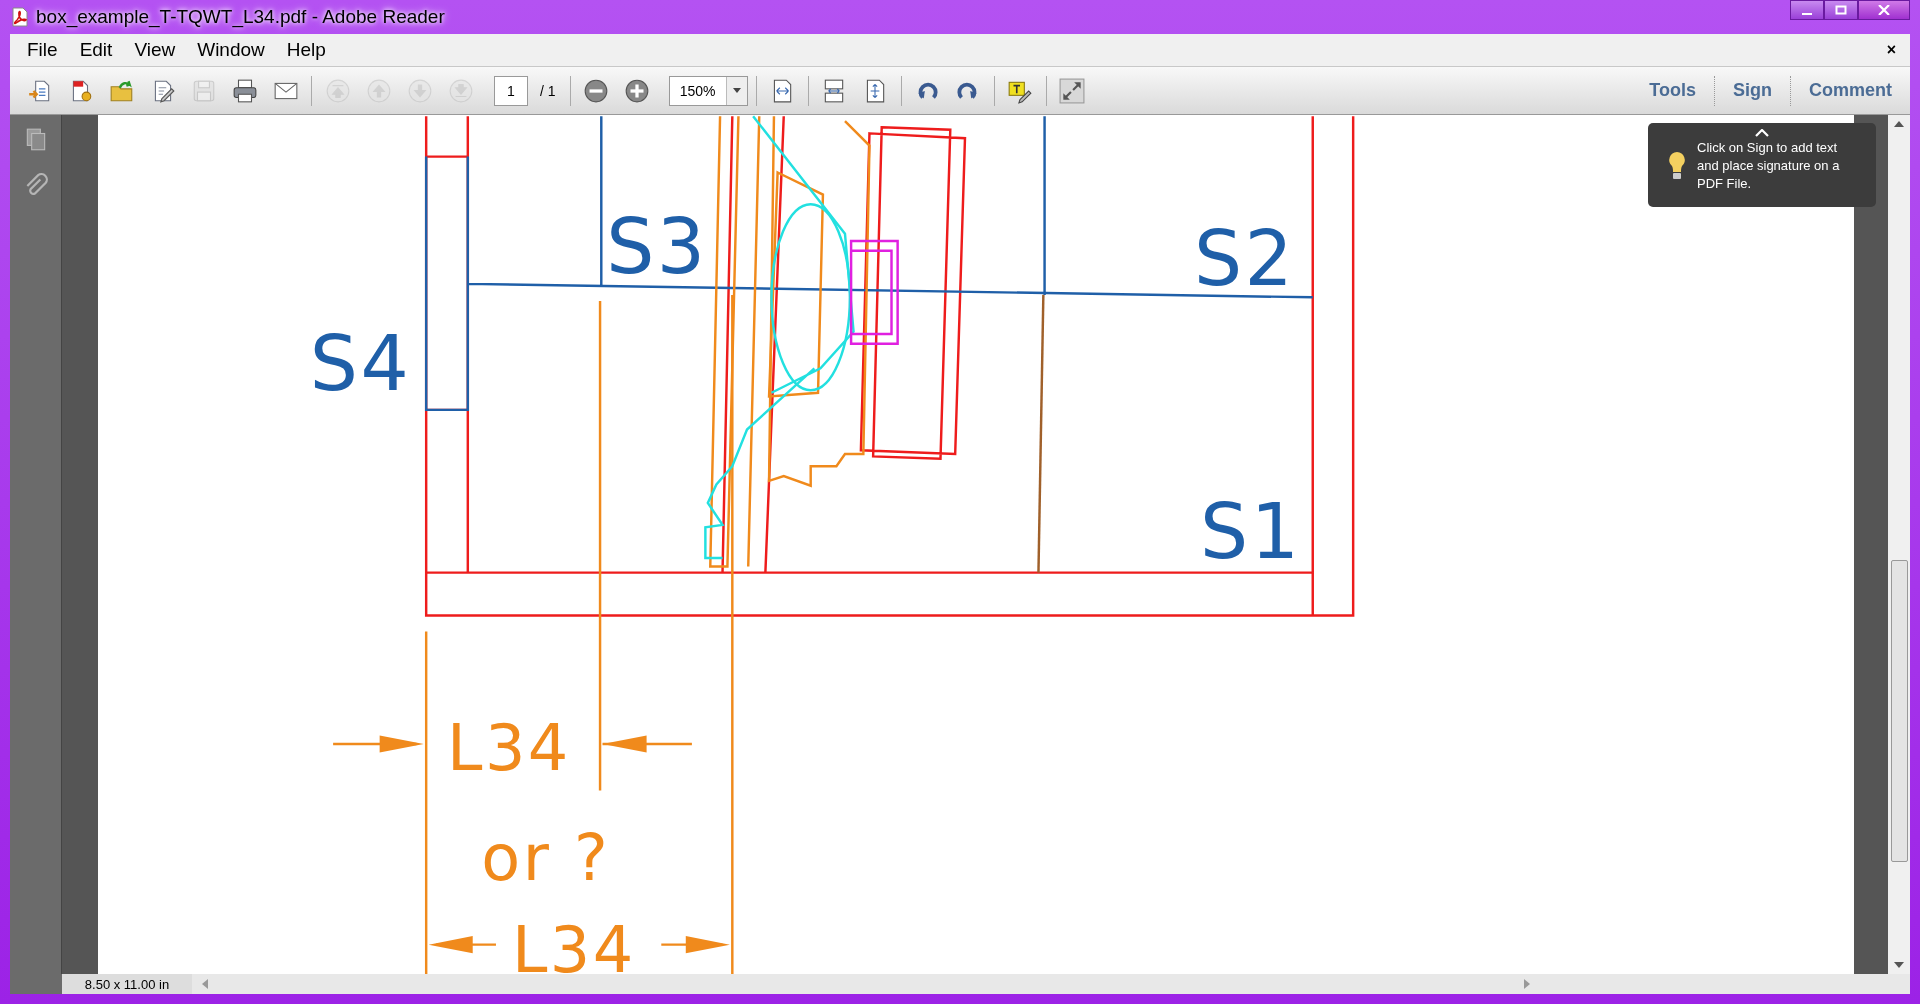 The height and width of the screenshot is (1004, 1920). I want to click on menu-item: File, so click(42, 50).